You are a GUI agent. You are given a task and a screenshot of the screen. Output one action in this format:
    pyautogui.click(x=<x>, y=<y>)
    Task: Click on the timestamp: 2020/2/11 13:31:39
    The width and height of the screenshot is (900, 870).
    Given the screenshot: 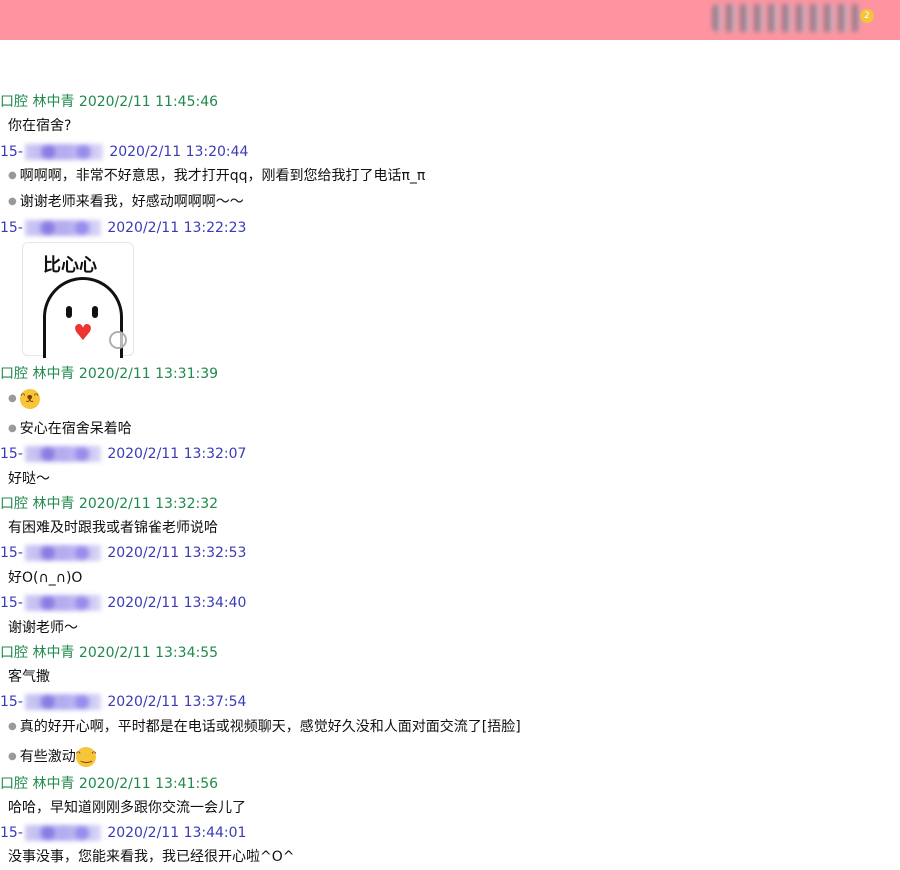 What is the action you would take?
    pyautogui.click(x=148, y=374)
    